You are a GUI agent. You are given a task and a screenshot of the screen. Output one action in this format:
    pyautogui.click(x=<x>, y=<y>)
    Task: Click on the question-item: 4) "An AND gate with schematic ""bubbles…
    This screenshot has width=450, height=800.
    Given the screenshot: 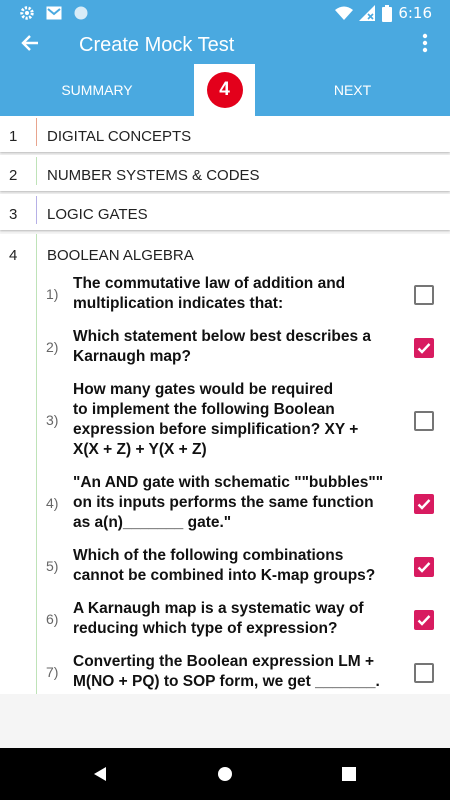 What is the action you would take?
    pyautogui.click(x=243, y=504)
    